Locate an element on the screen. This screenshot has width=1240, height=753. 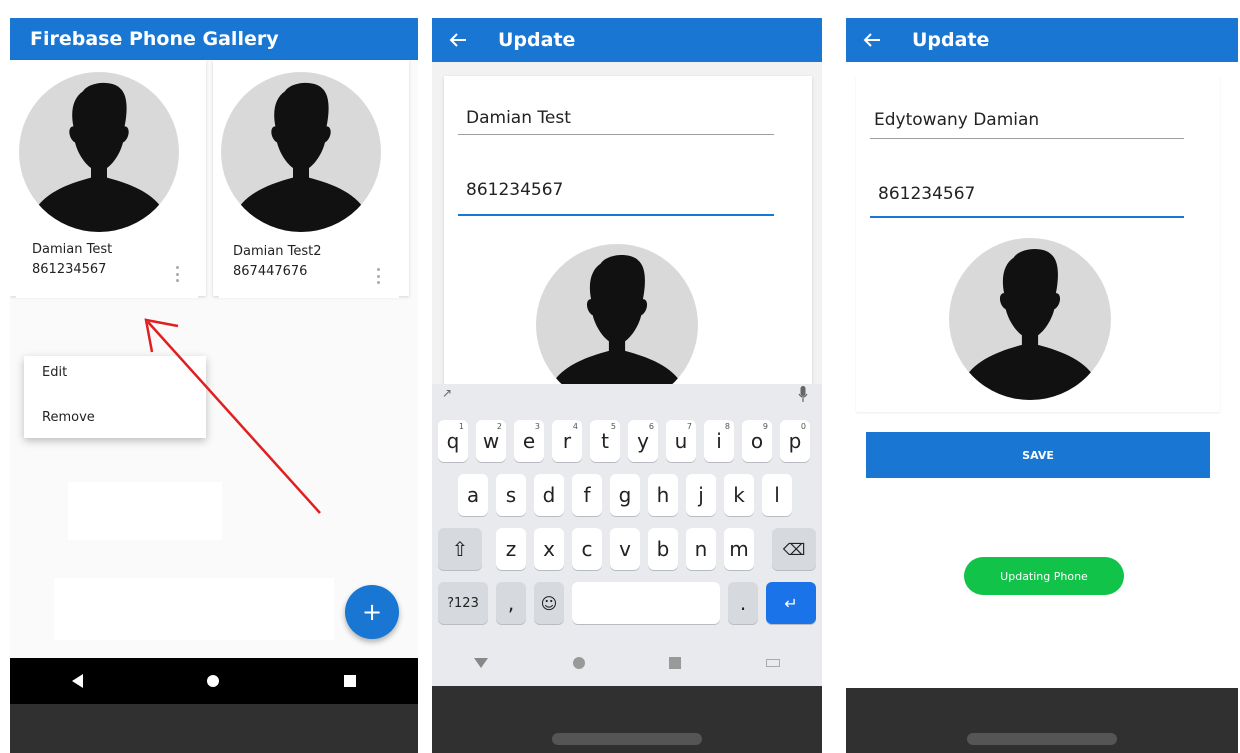
page-title: Firebase Phone Gallery is located at coordinates (154, 39).